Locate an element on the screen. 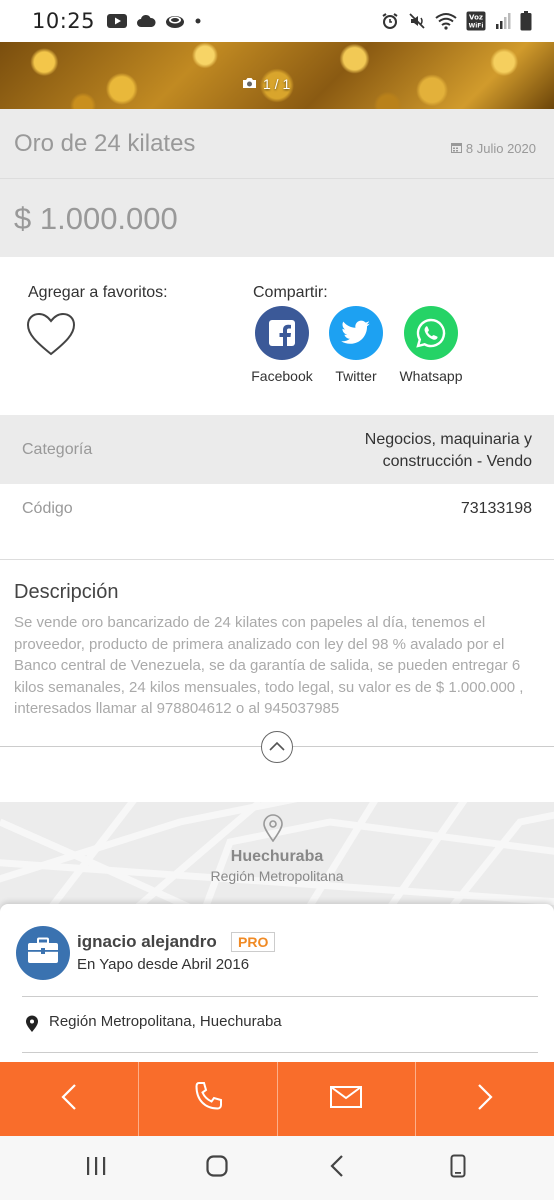 The image size is (554, 1200). phone-icon is located at coordinates (208, 1099).